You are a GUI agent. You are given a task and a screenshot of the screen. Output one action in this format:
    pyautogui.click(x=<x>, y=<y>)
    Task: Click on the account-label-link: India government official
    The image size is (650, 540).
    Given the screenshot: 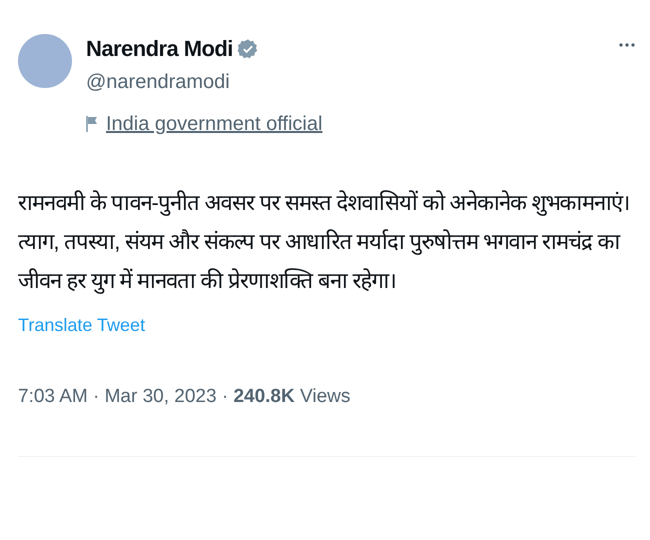 What is the action you would take?
    pyautogui.click(x=214, y=124)
    